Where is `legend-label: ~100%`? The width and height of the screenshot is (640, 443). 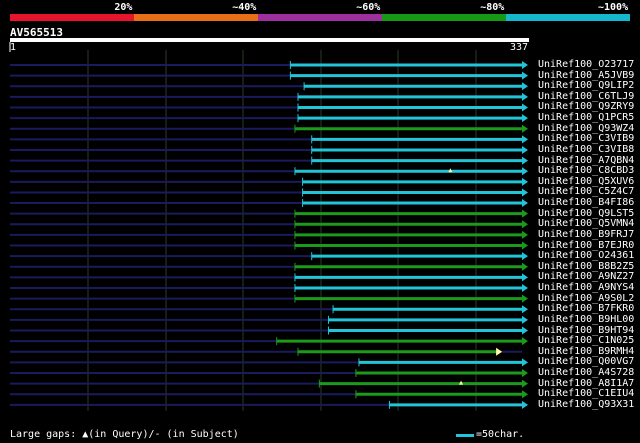 legend-label: ~100% is located at coordinates (613, 7).